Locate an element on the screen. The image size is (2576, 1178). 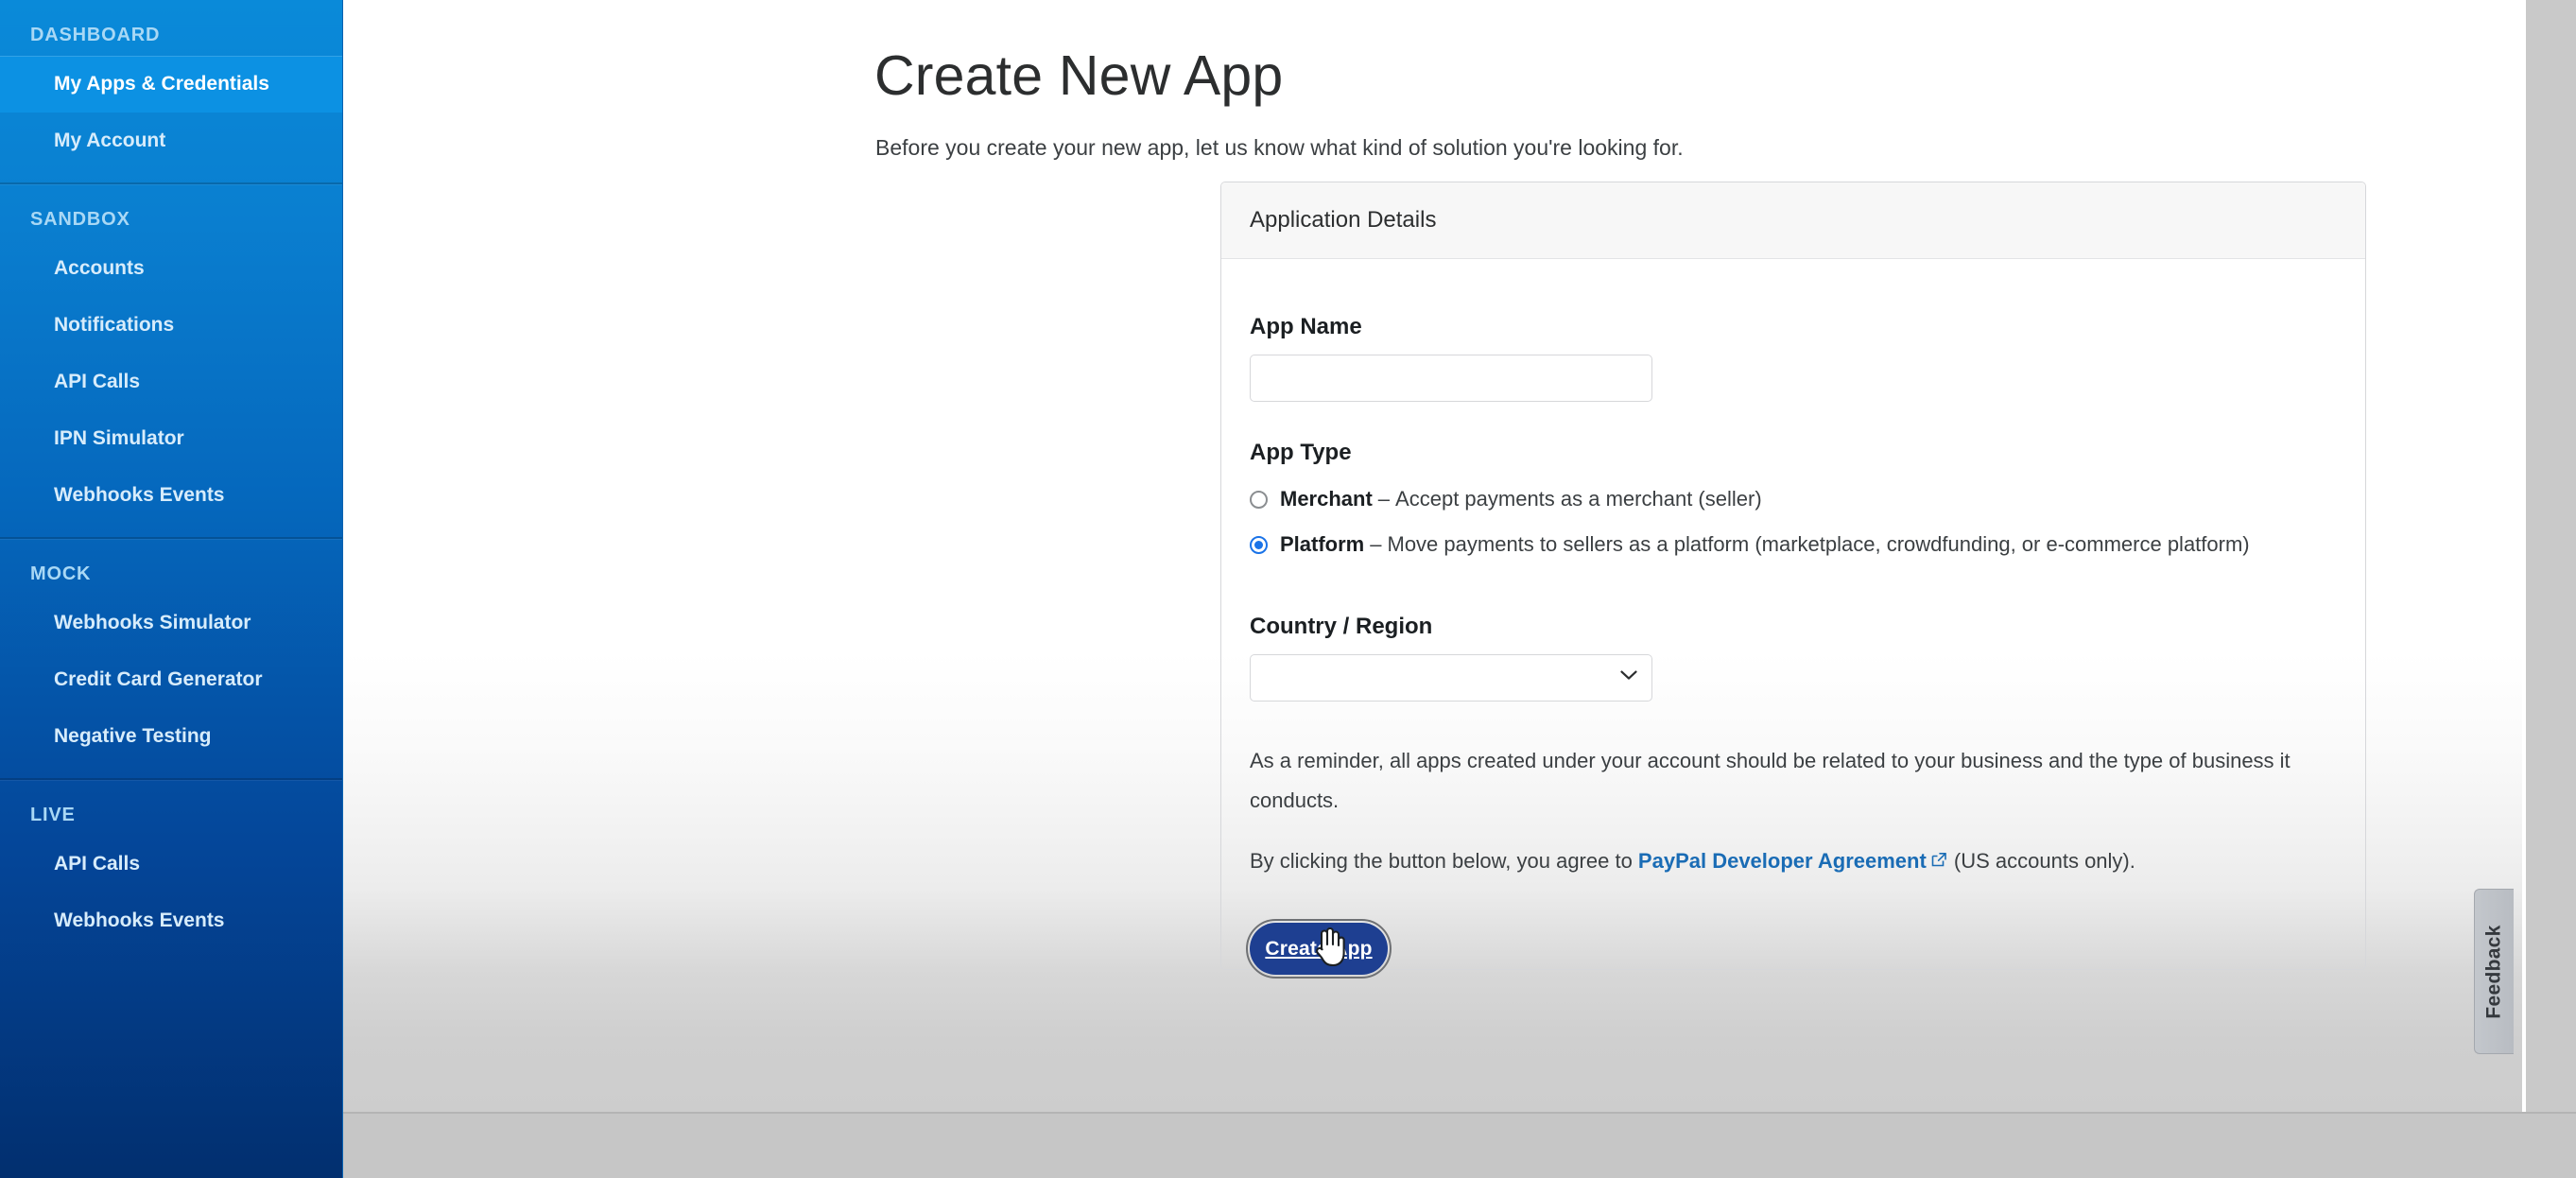
bottom-chrome-strip is located at coordinates (1459, 1145).